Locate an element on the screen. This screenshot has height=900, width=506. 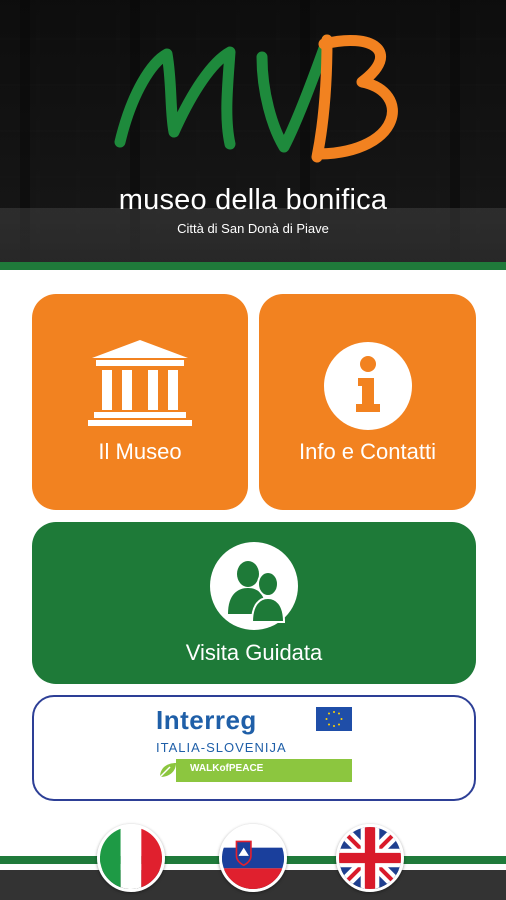
background-floor is located at coordinates (253, 238).